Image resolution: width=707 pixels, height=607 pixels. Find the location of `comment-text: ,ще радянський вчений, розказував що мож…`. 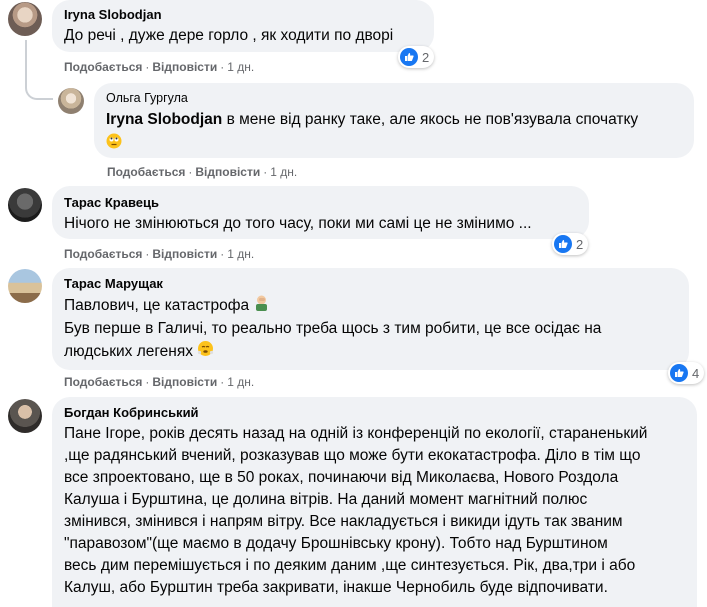

comment-text: ,ще радянський вчений, розказував що мож… is located at coordinates (352, 455).